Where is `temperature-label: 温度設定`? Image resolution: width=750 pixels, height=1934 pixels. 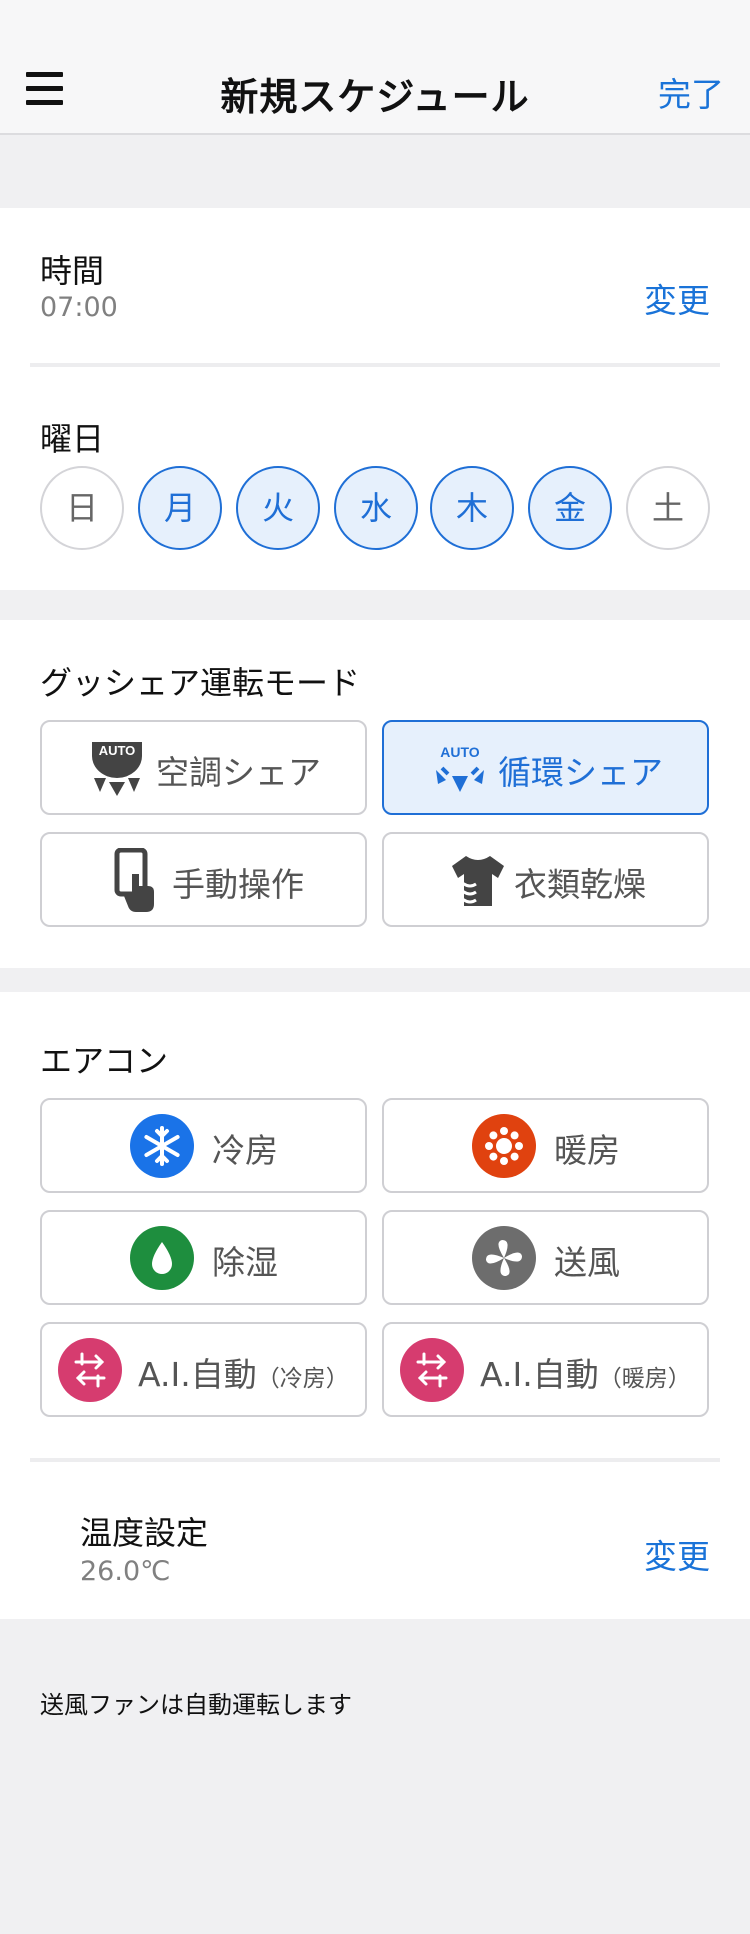
temperature-label: 温度設定 is located at coordinates (144, 1533).